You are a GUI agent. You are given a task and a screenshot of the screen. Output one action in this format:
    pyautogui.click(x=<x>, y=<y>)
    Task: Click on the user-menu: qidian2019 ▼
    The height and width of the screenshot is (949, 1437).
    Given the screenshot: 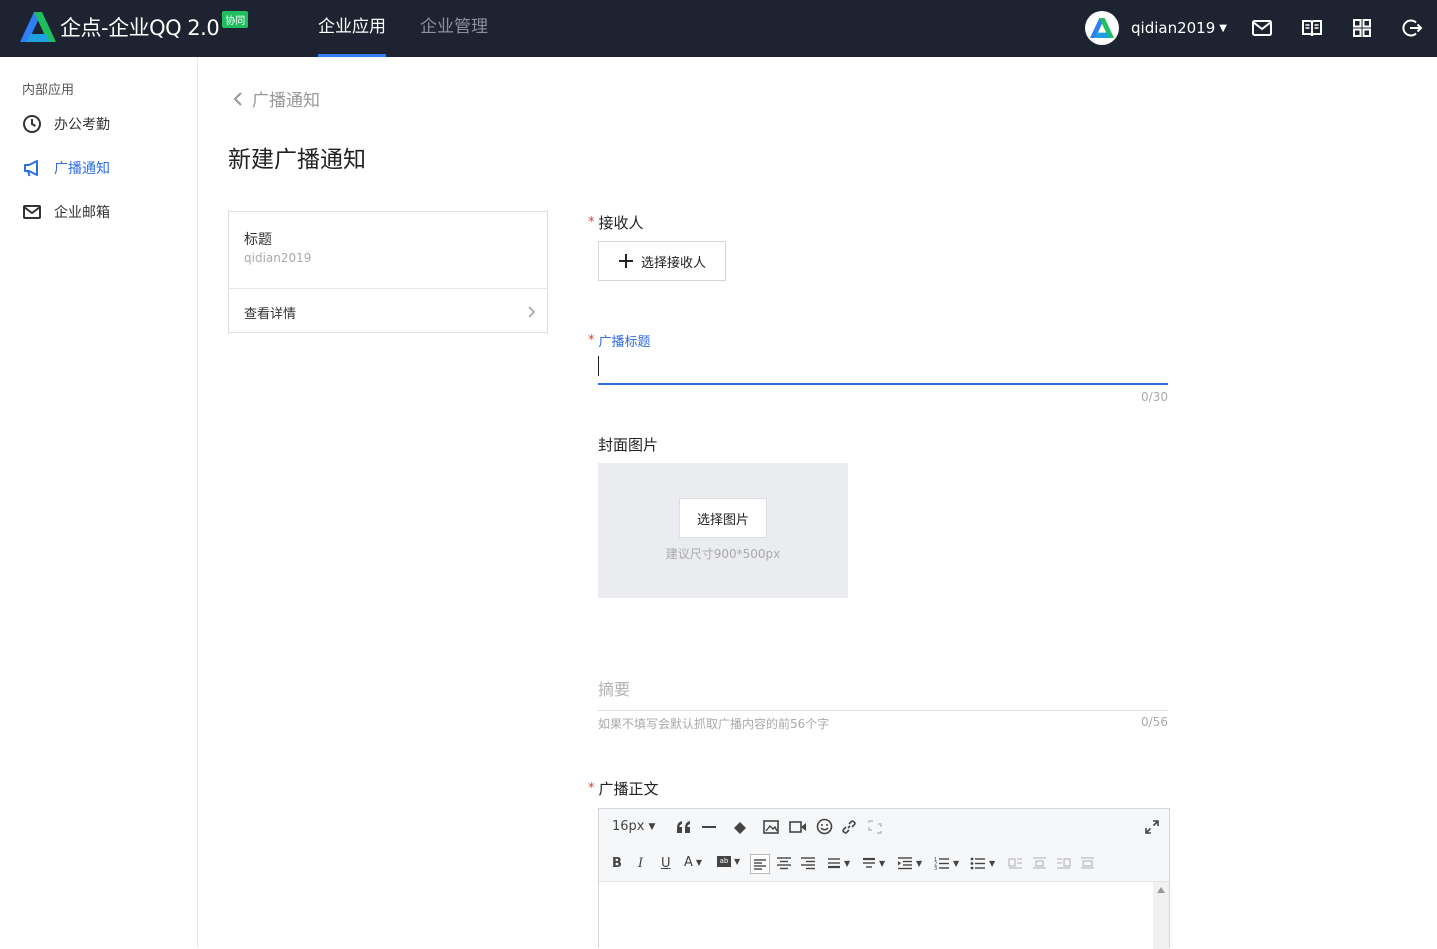 What is the action you would take?
    pyautogui.click(x=1156, y=28)
    